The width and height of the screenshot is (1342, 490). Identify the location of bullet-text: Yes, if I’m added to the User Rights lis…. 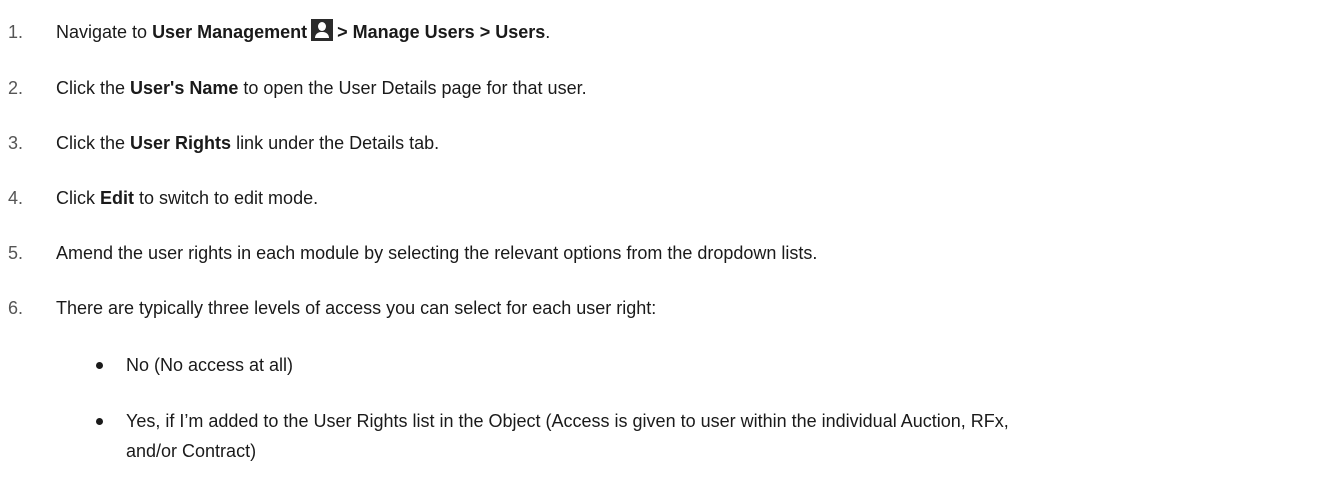
(567, 421).